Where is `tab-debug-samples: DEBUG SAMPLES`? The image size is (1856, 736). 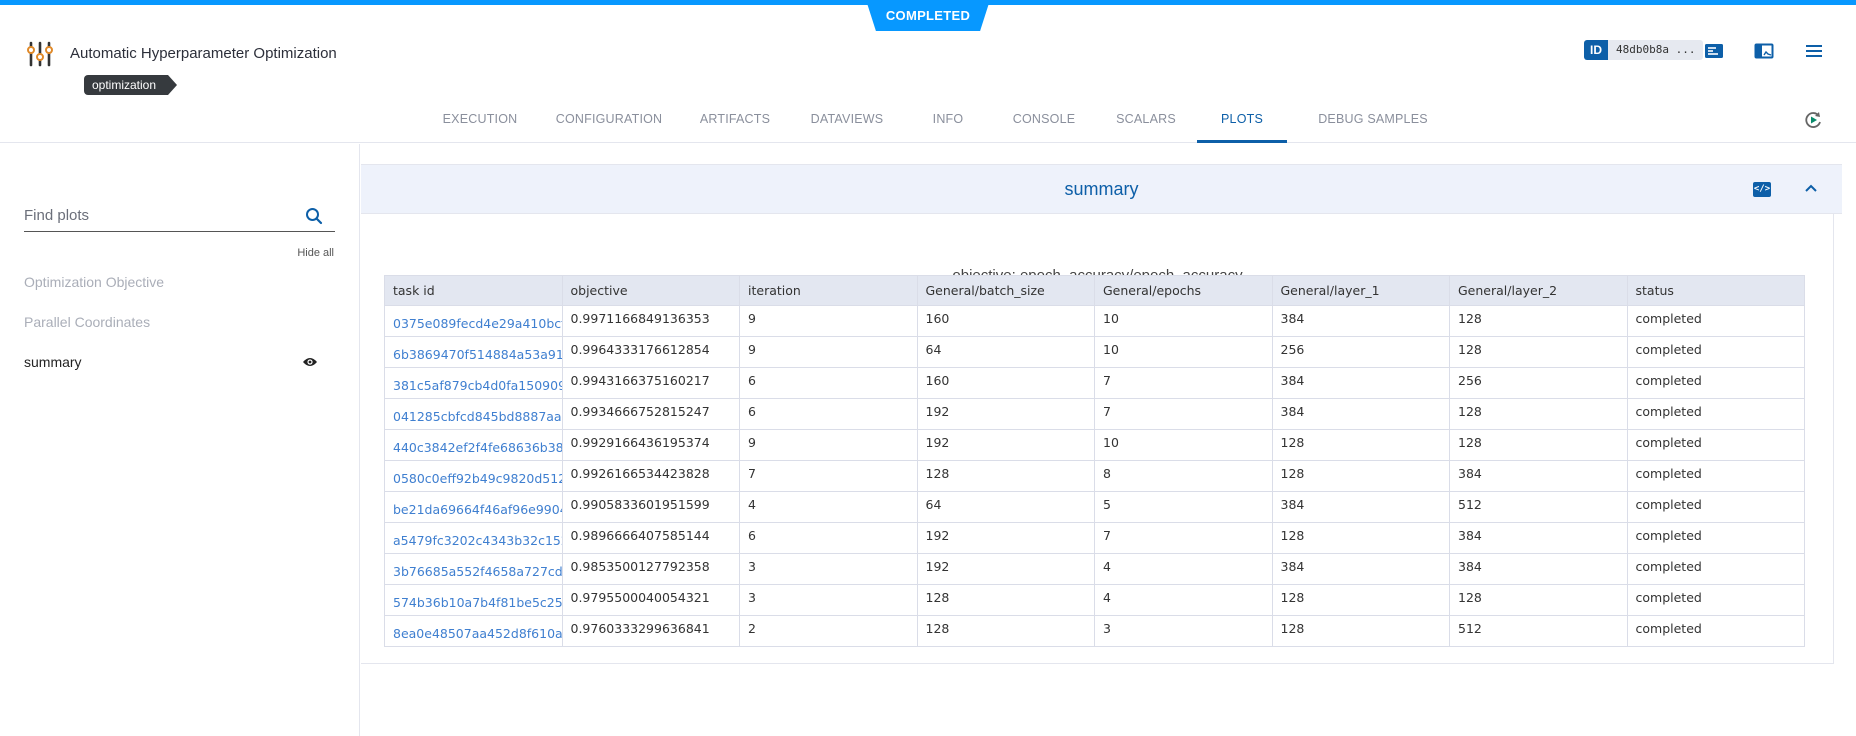
tab-debug-samples: DEBUG SAMPLES is located at coordinates (1373, 121).